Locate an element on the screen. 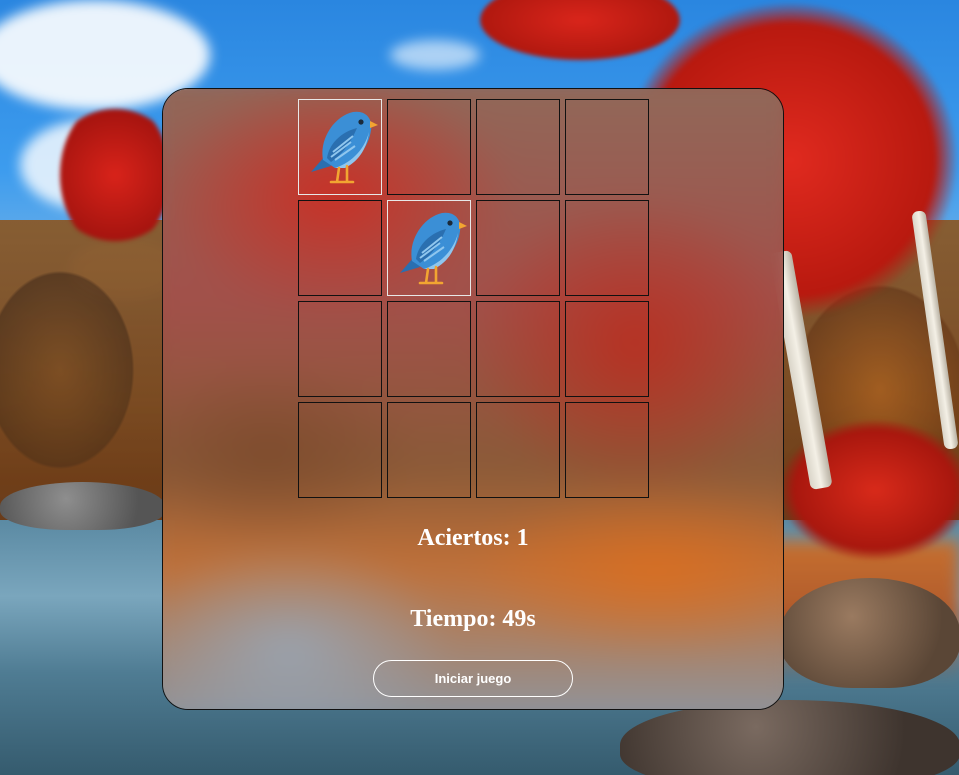 The image size is (959, 775). hits-counter: Aciertos: 1 is located at coordinates (473, 538).